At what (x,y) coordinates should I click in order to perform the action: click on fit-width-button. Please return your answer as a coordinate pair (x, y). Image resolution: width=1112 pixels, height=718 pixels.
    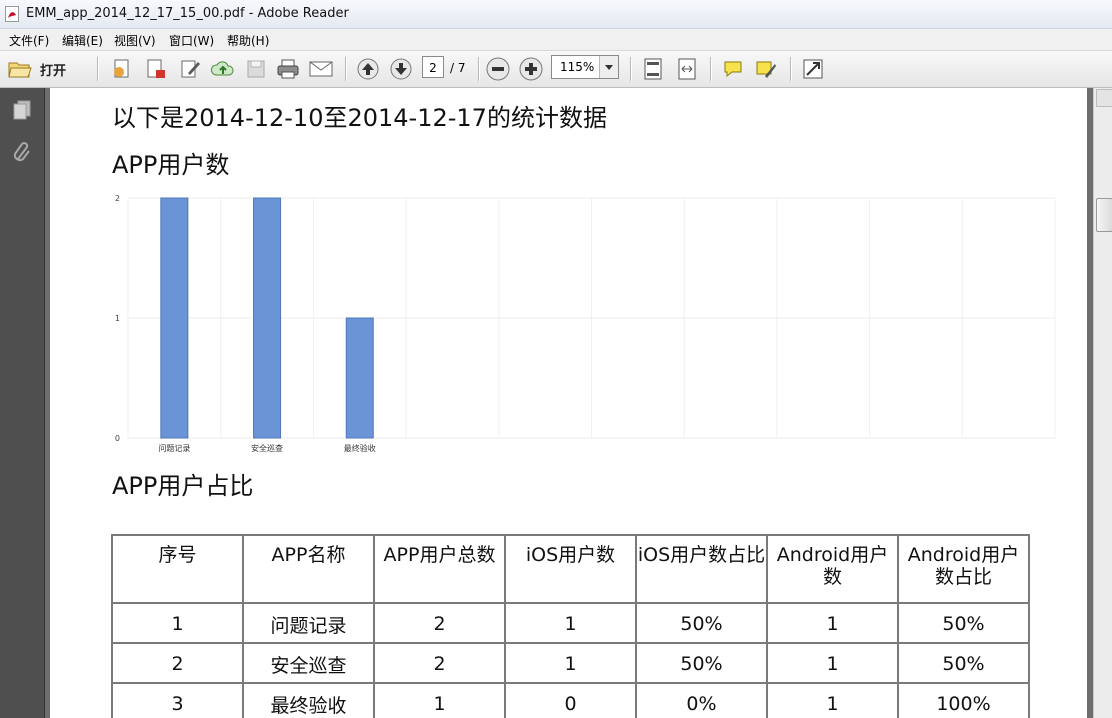
    Looking at the image, I should click on (687, 69).